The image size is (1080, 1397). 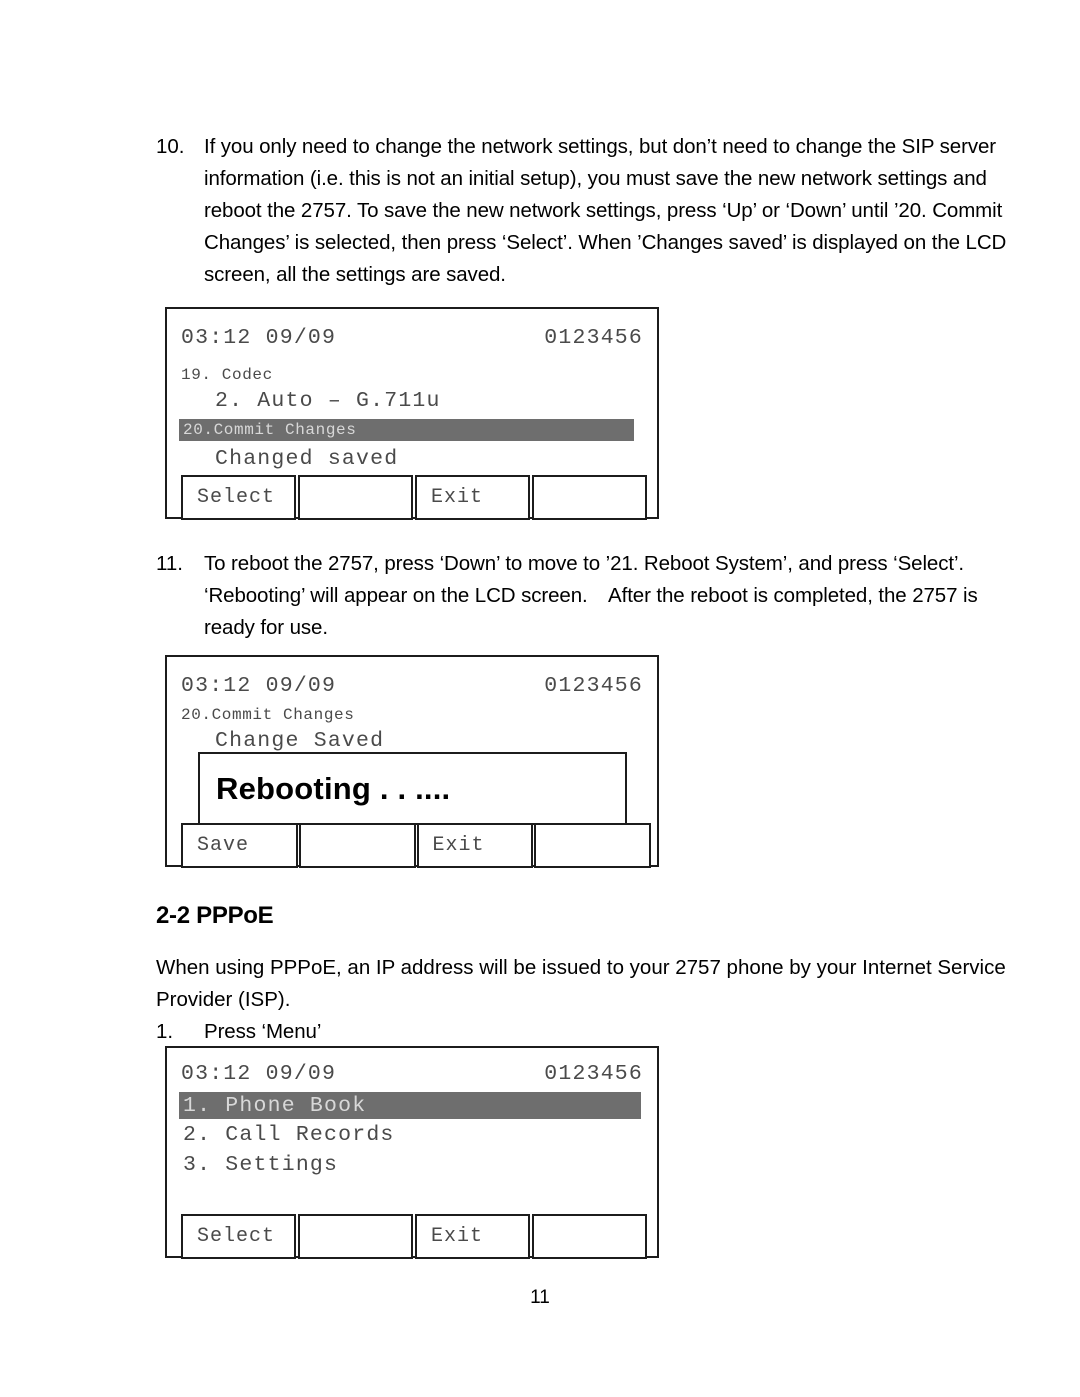 What do you see at coordinates (457, 1236) in the screenshot?
I see `lcd-3-softkey-exit-label: Exit` at bounding box center [457, 1236].